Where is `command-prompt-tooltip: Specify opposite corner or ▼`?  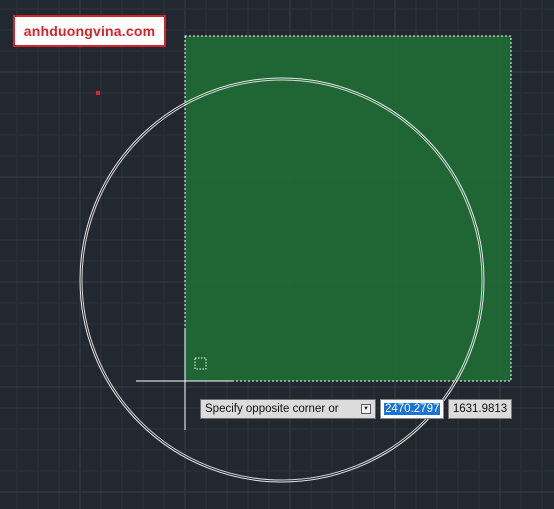 command-prompt-tooltip: Specify opposite corner or ▼ is located at coordinates (288, 409).